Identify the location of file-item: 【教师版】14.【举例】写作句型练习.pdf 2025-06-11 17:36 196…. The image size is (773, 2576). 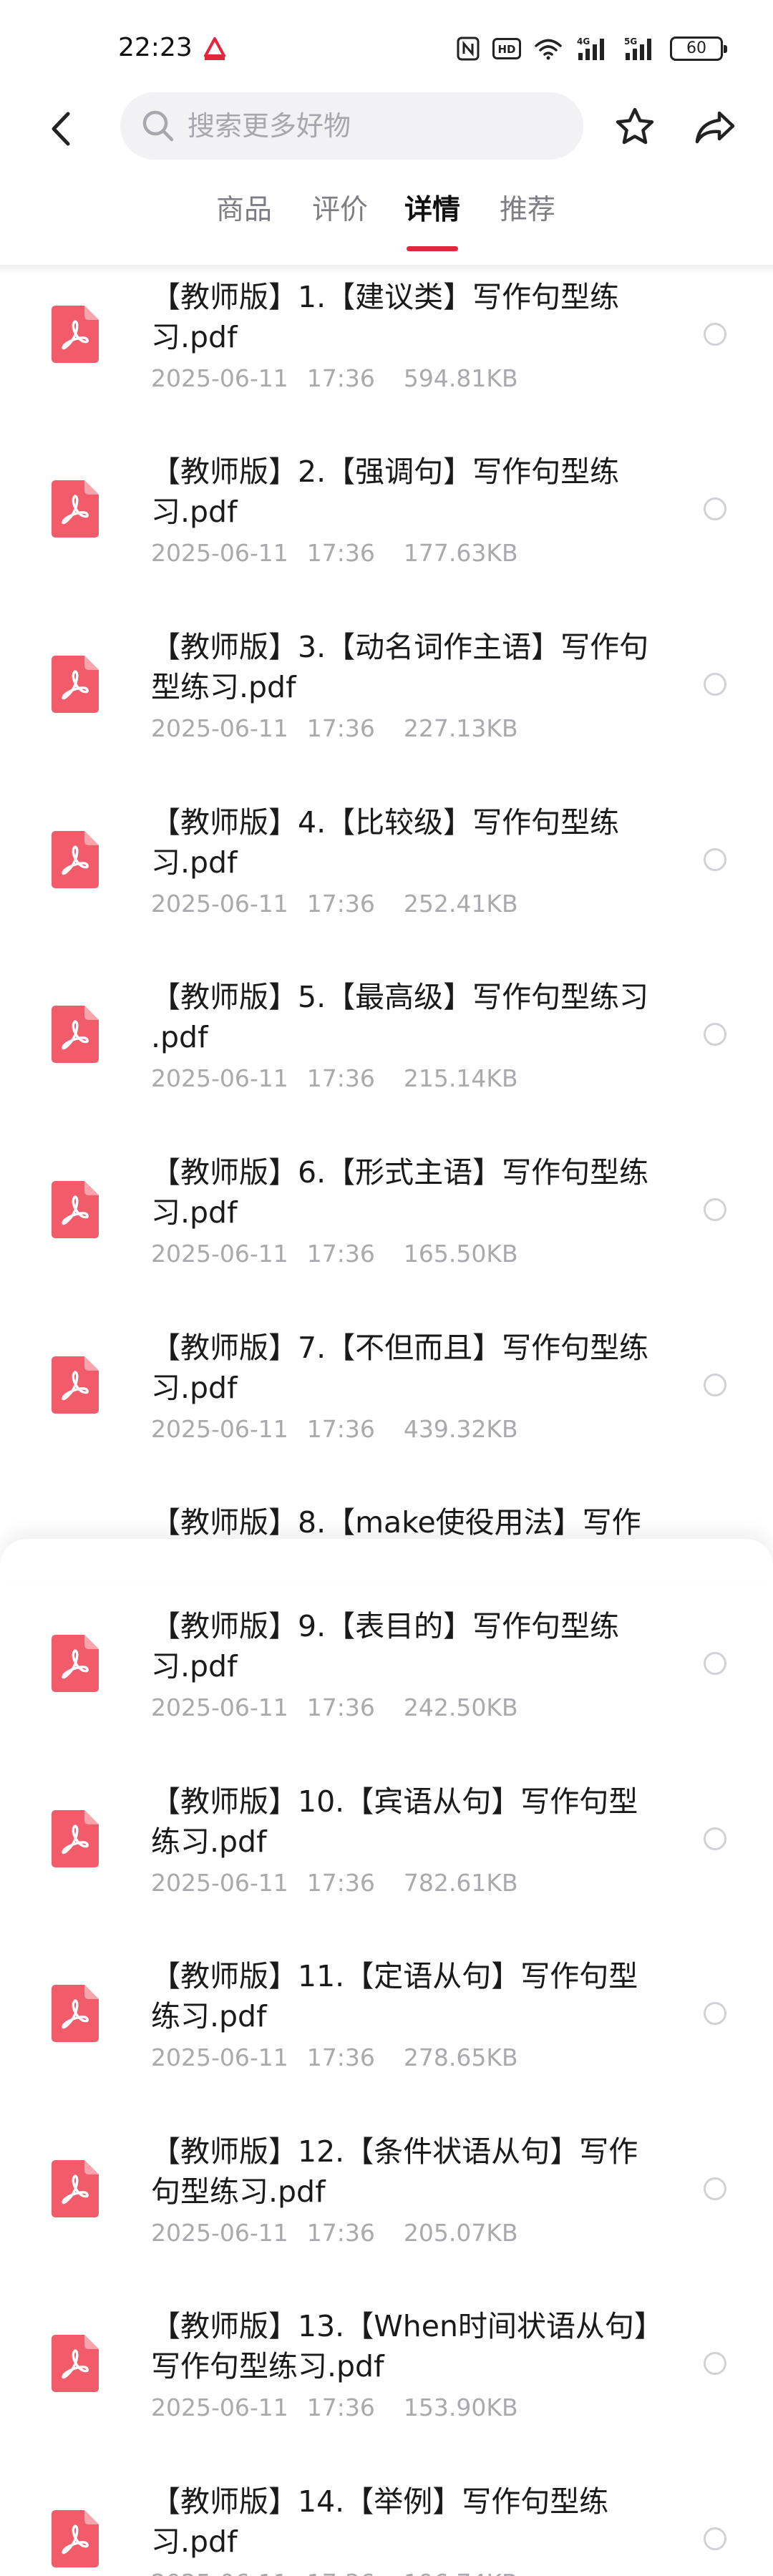
(386, 2524).